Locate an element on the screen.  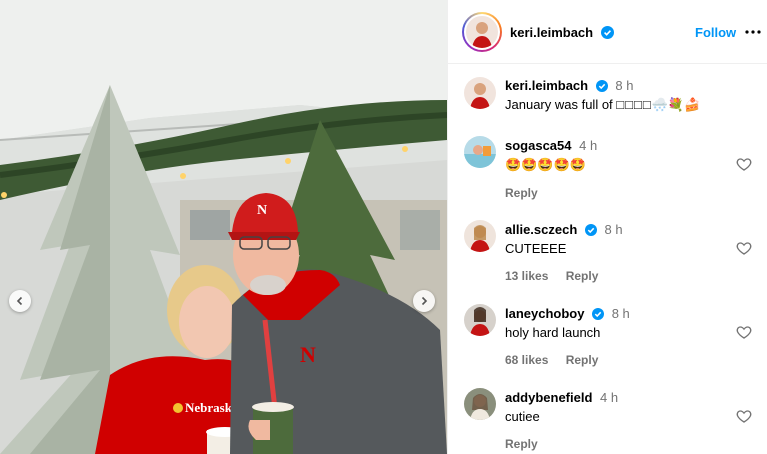
caption-header: keri.leimbach 8 h is located at coordinates (602, 85).